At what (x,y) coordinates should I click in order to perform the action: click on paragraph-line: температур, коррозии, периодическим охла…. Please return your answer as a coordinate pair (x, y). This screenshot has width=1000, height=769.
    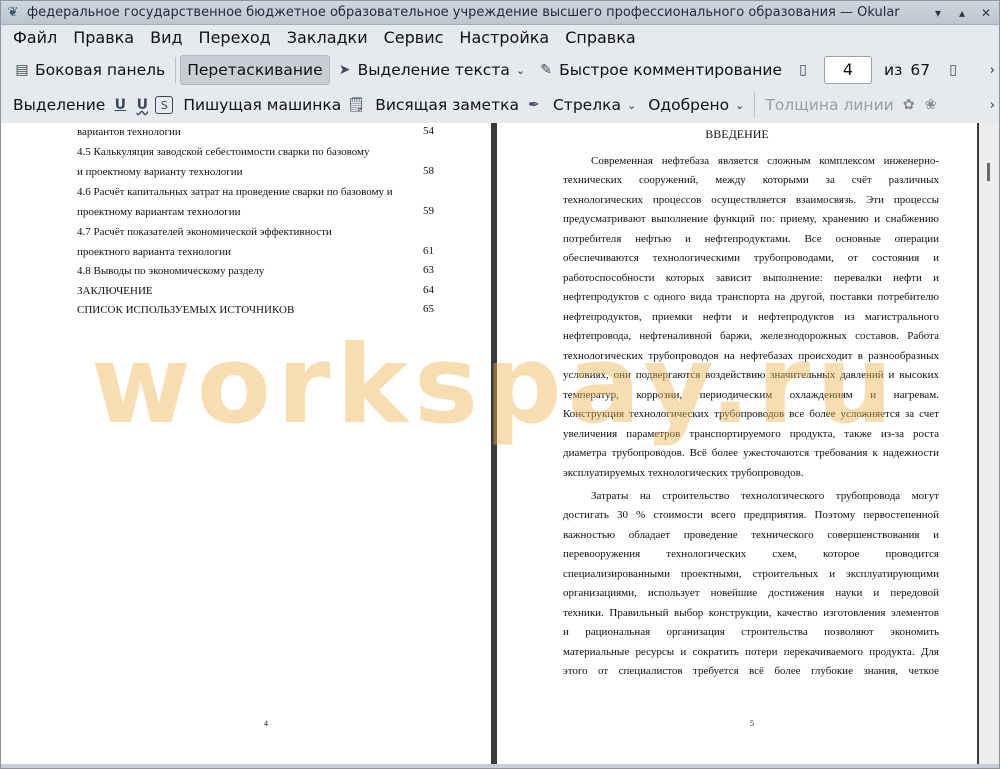
    Looking at the image, I should click on (751, 395).